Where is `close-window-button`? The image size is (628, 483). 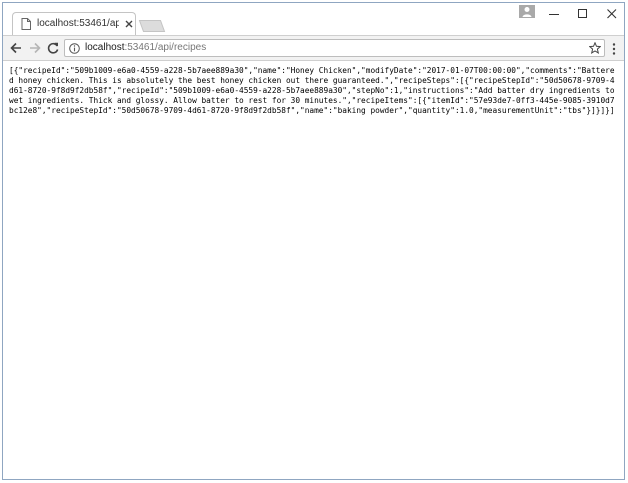 close-window-button is located at coordinates (612, 14).